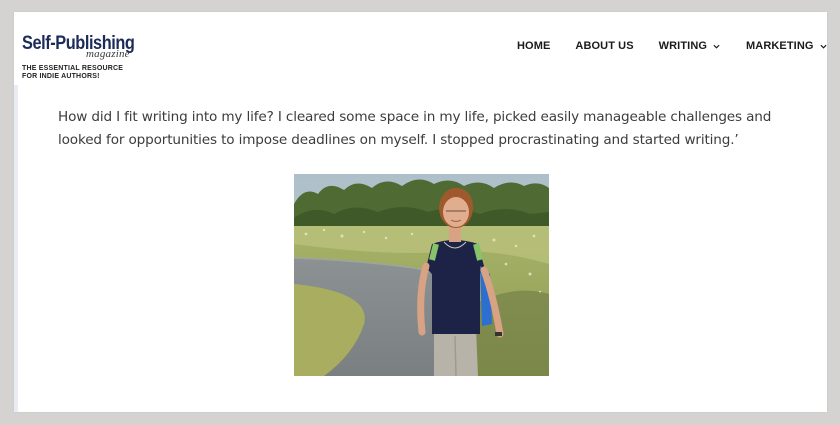 This screenshot has width=840, height=425. I want to click on logo-subtitle: magazine, so click(108, 54).